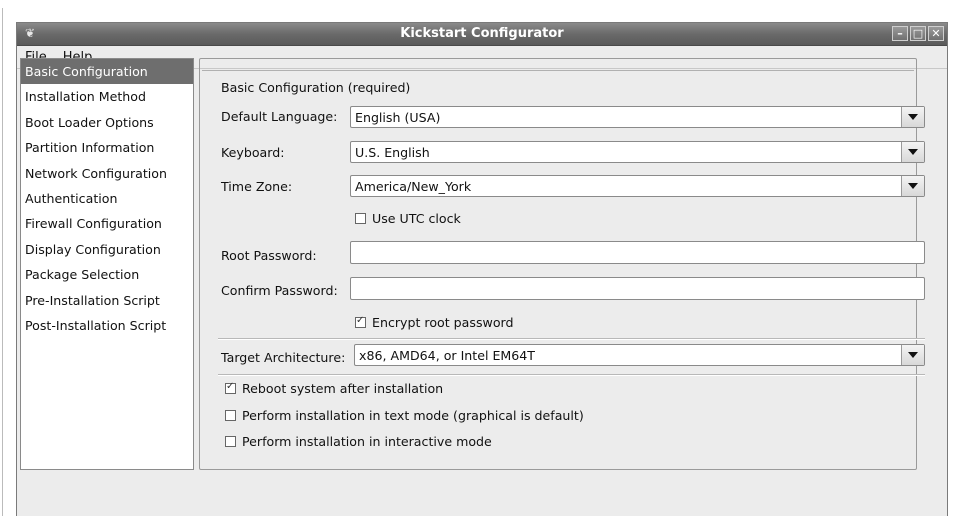 This screenshot has width=959, height=516. I want to click on interactive-mode-label: Perform installation in interactive mode, so click(367, 441).